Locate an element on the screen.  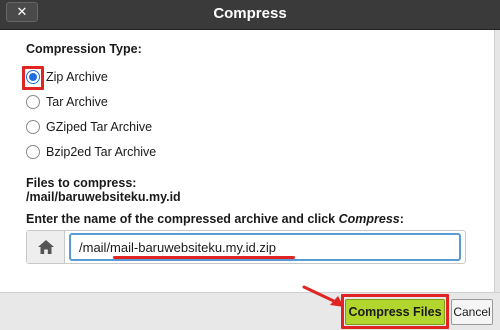
radio-label-bzip2: Bzip2ed Tar Archive is located at coordinates (101, 152).